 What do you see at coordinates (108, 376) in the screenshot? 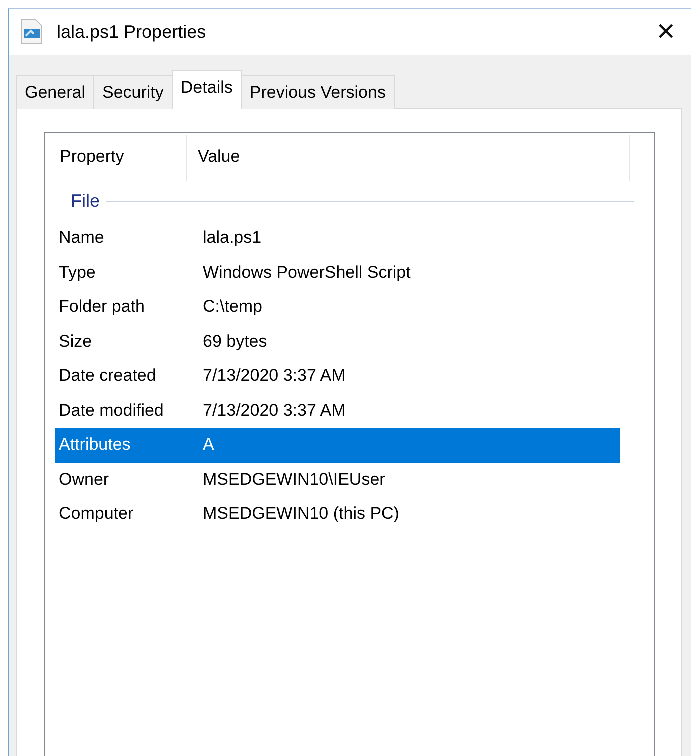
I see `property-name: Date created` at bounding box center [108, 376].